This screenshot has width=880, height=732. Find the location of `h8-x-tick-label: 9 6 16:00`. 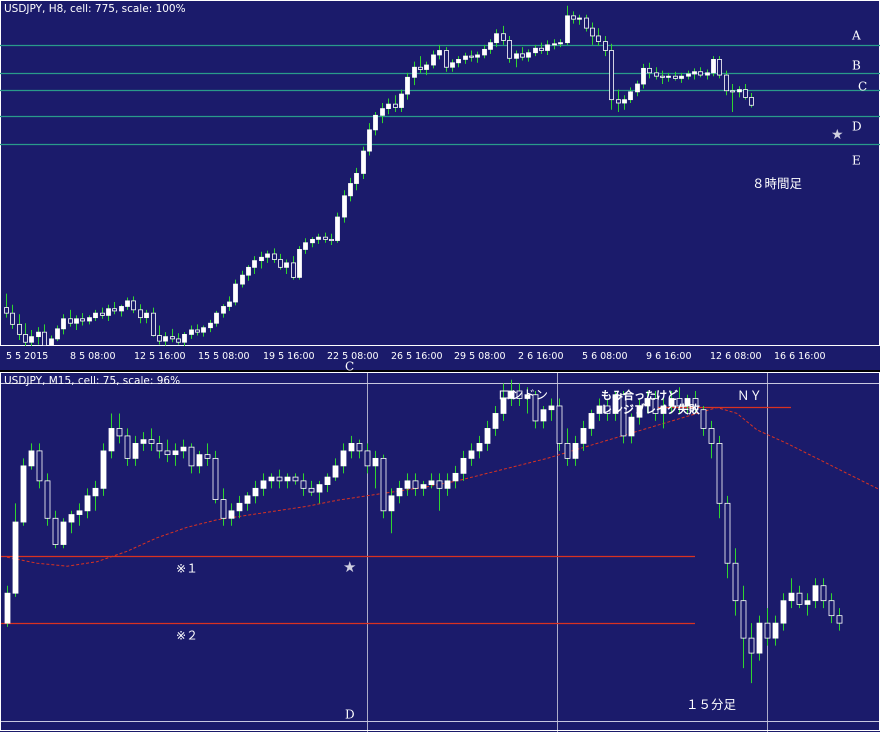

h8-x-tick-label: 9 6 16:00 is located at coordinates (669, 356).